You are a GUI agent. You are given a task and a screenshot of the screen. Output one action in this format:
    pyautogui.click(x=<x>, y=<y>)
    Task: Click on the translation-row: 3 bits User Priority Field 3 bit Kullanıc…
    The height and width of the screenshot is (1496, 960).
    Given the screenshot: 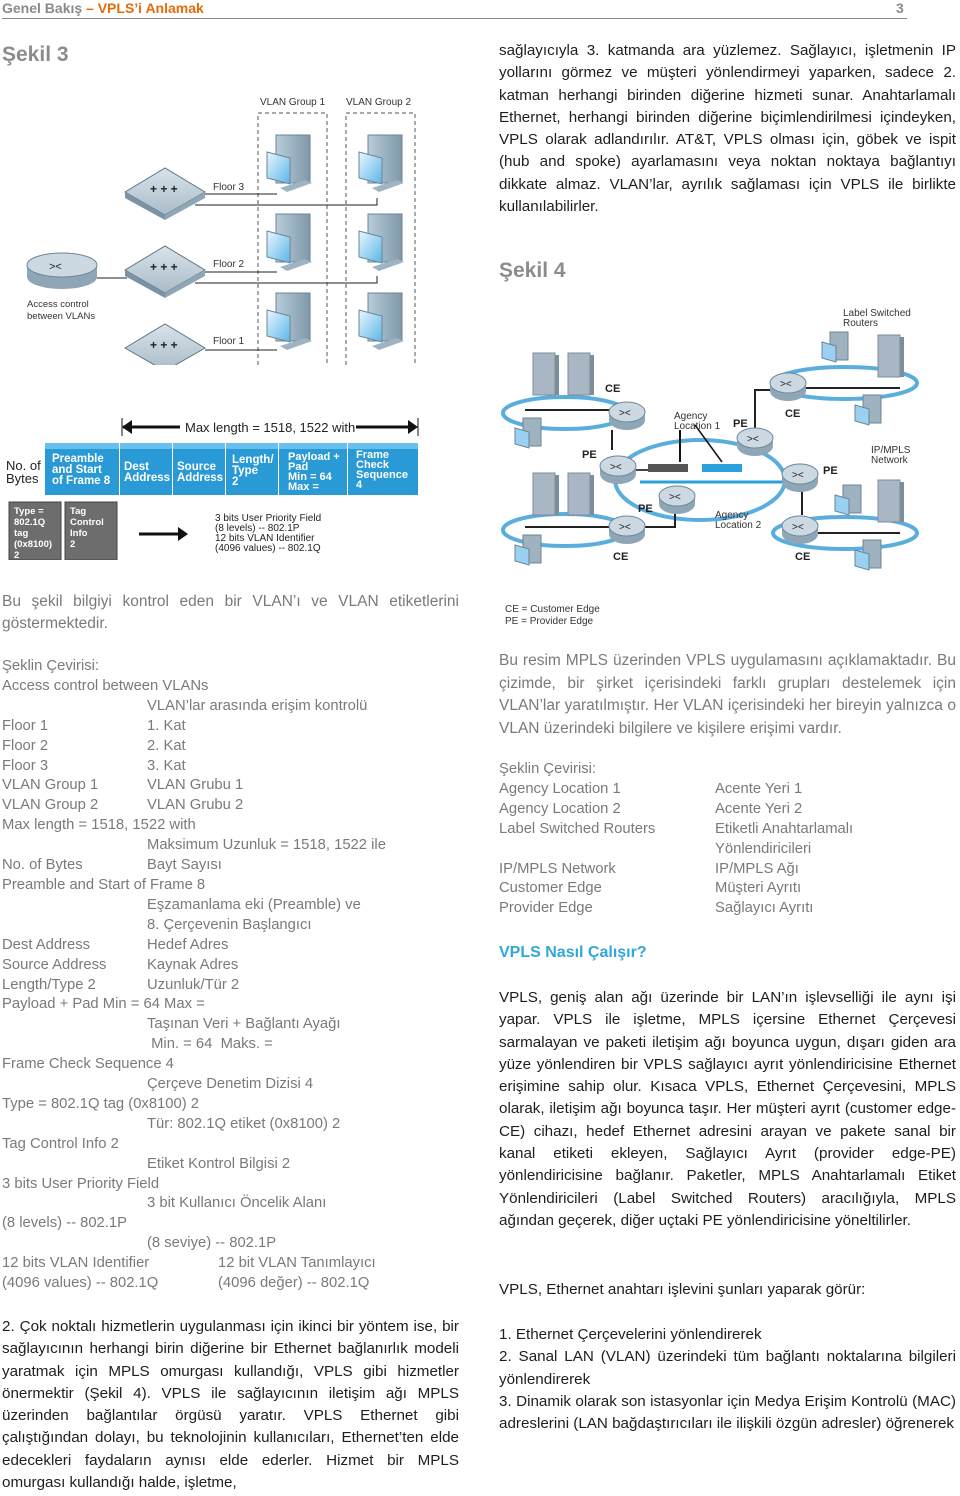 What is the action you would take?
    pyautogui.click(x=237, y=1195)
    